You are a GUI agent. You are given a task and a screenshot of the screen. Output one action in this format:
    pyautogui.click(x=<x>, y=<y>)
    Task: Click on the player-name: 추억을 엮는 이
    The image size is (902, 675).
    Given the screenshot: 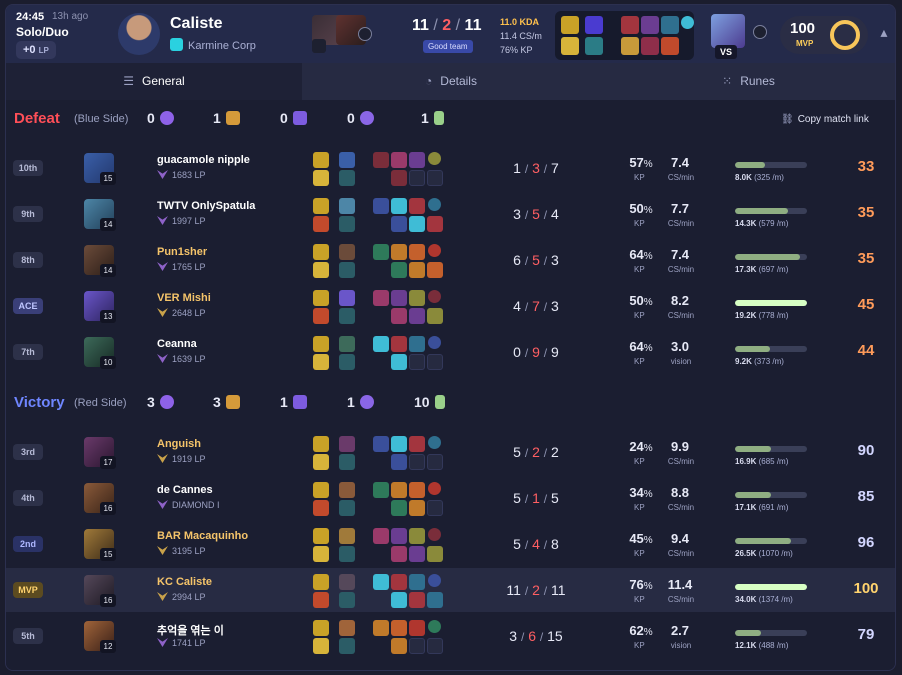 What is the action you would take?
    pyautogui.click(x=190, y=630)
    